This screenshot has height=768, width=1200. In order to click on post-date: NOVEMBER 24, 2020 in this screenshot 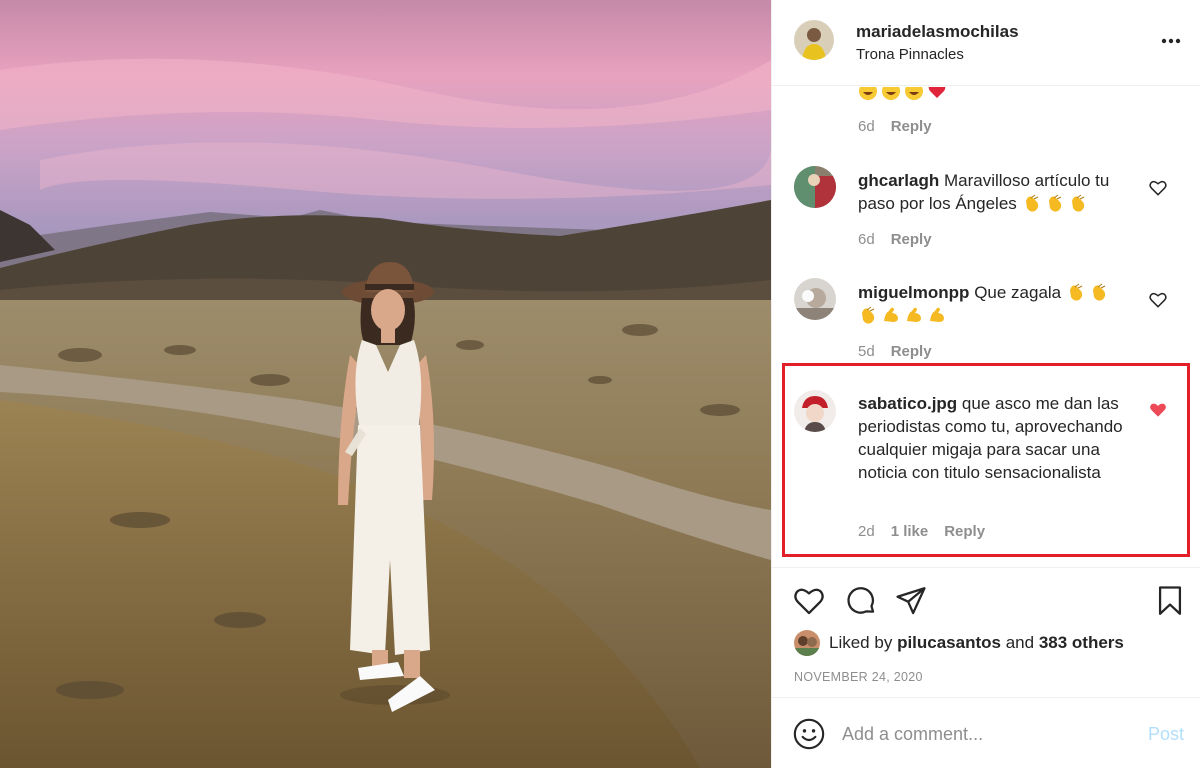, I will do `click(858, 677)`.